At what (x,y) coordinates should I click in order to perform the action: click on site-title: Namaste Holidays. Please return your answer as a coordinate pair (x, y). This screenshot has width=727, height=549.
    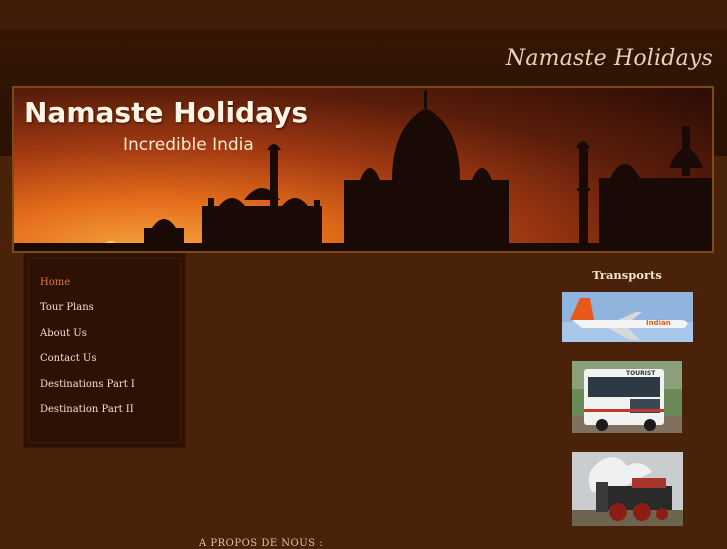
    Looking at the image, I should click on (609, 58).